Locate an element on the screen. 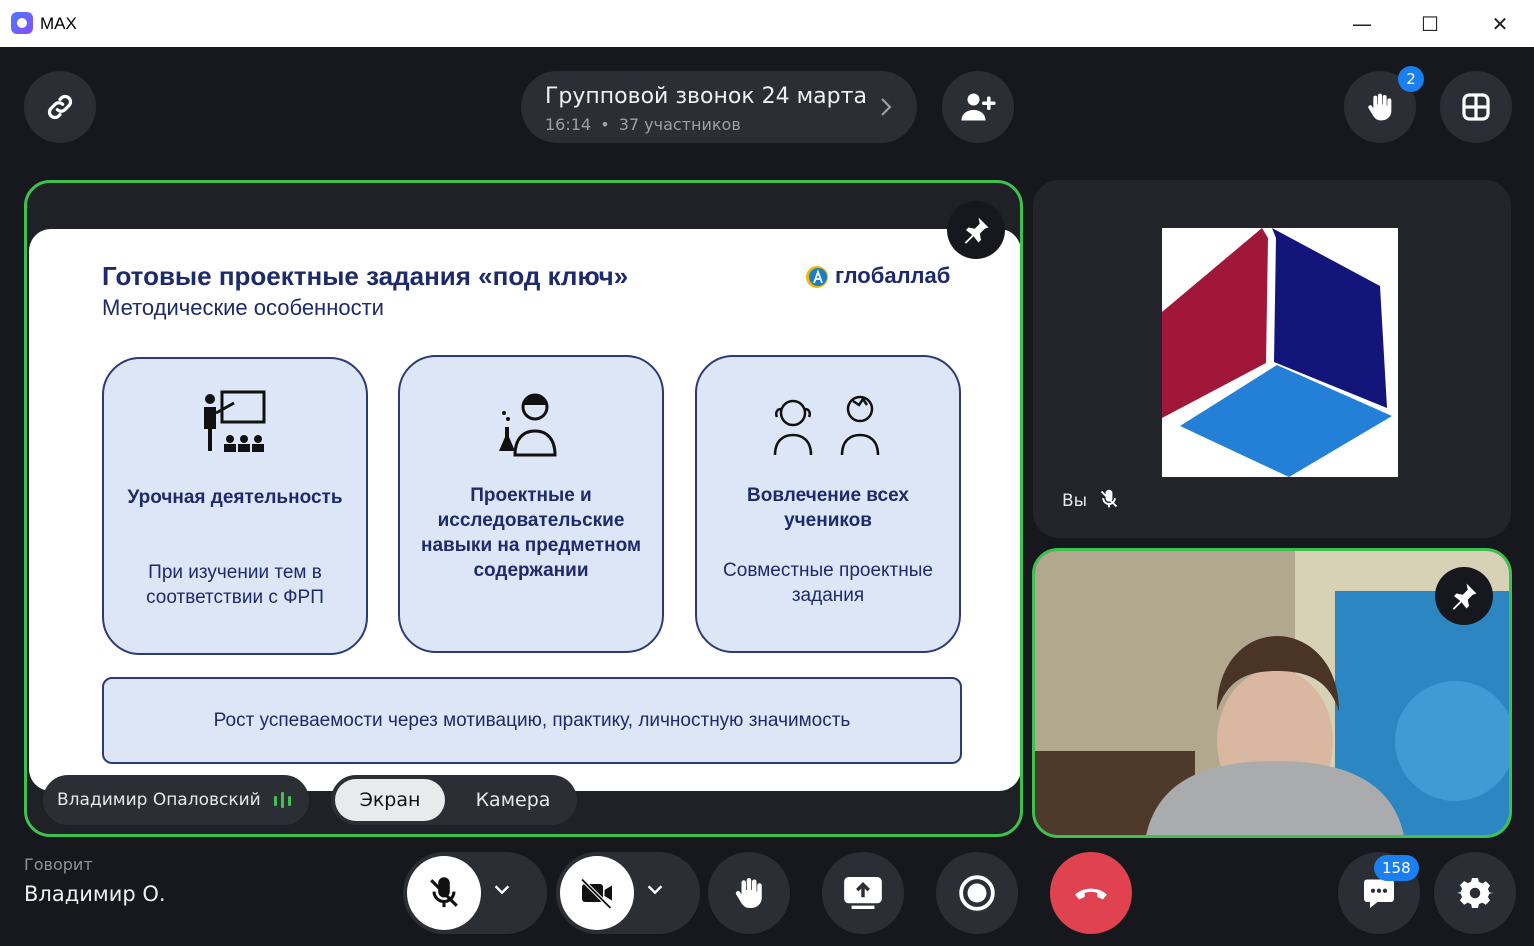  gear-icon is located at coordinates (1475, 893).